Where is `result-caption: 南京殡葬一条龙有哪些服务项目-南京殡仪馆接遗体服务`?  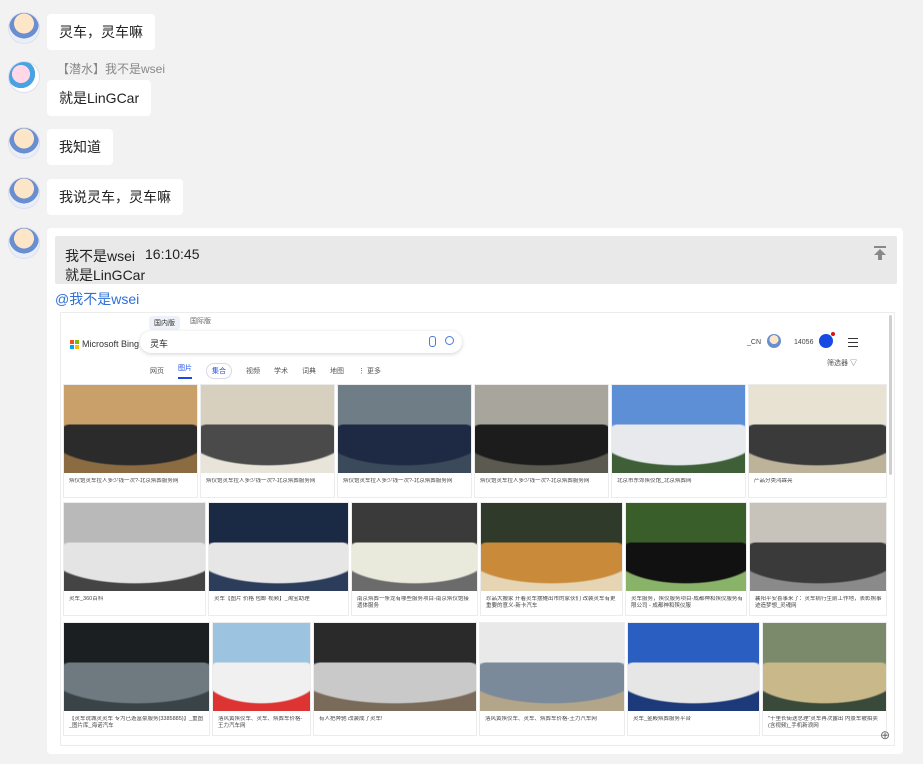
result-caption: 南京殡葬一条龙有哪些服务项目-南京殡仪馆接遗体服务 is located at coordinates (415, 604).